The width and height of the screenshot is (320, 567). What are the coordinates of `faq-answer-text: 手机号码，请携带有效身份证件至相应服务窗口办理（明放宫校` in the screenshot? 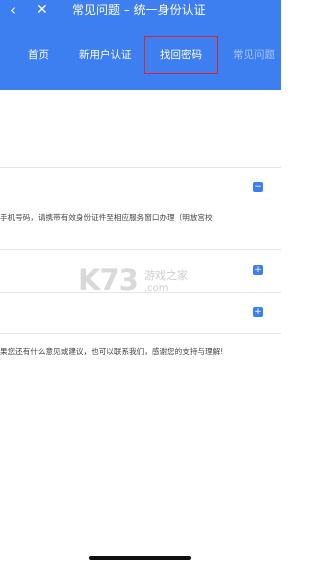 It's located at (106, 217).